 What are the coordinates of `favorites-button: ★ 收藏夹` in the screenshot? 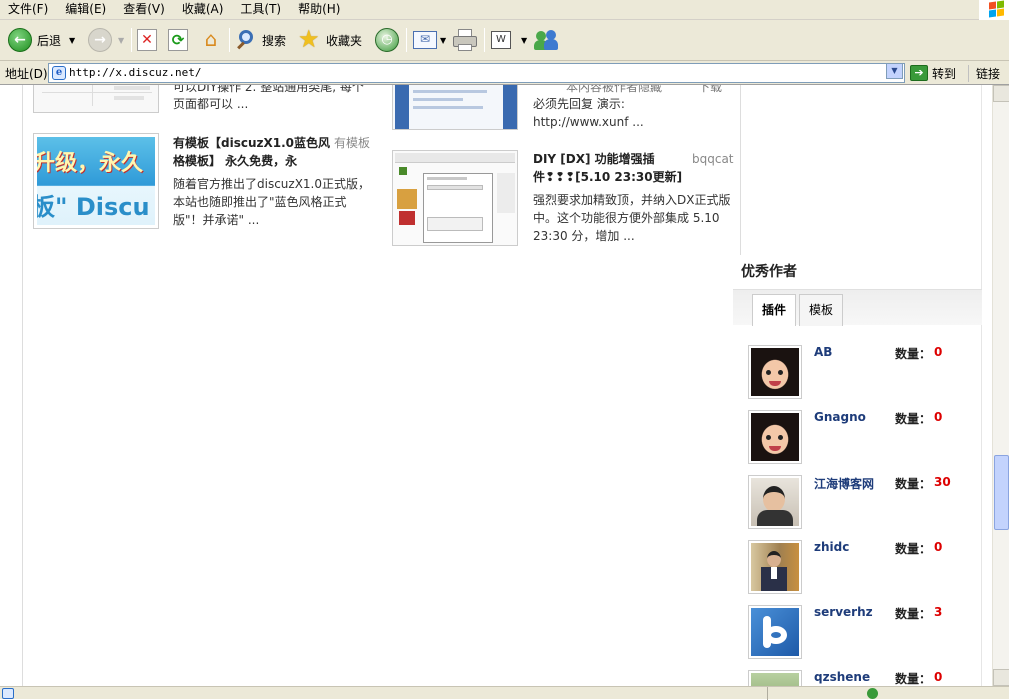 It's located at (330, 40).